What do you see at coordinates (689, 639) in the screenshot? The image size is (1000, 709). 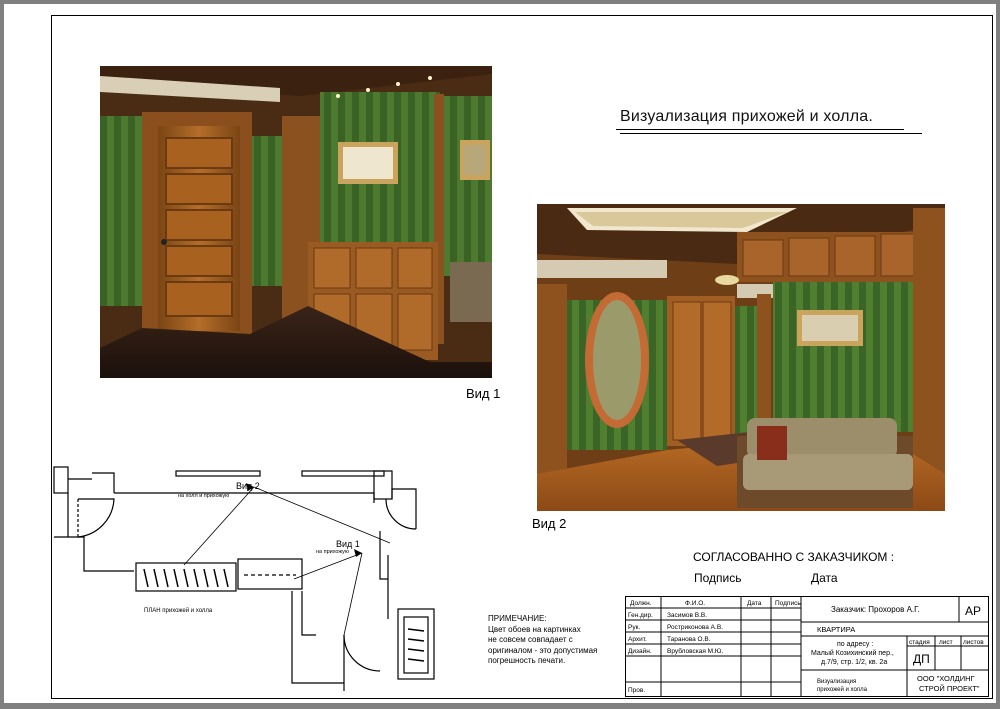 I see `stamp-row-name: Таранова О.В.` at bounding box center [689, 639].